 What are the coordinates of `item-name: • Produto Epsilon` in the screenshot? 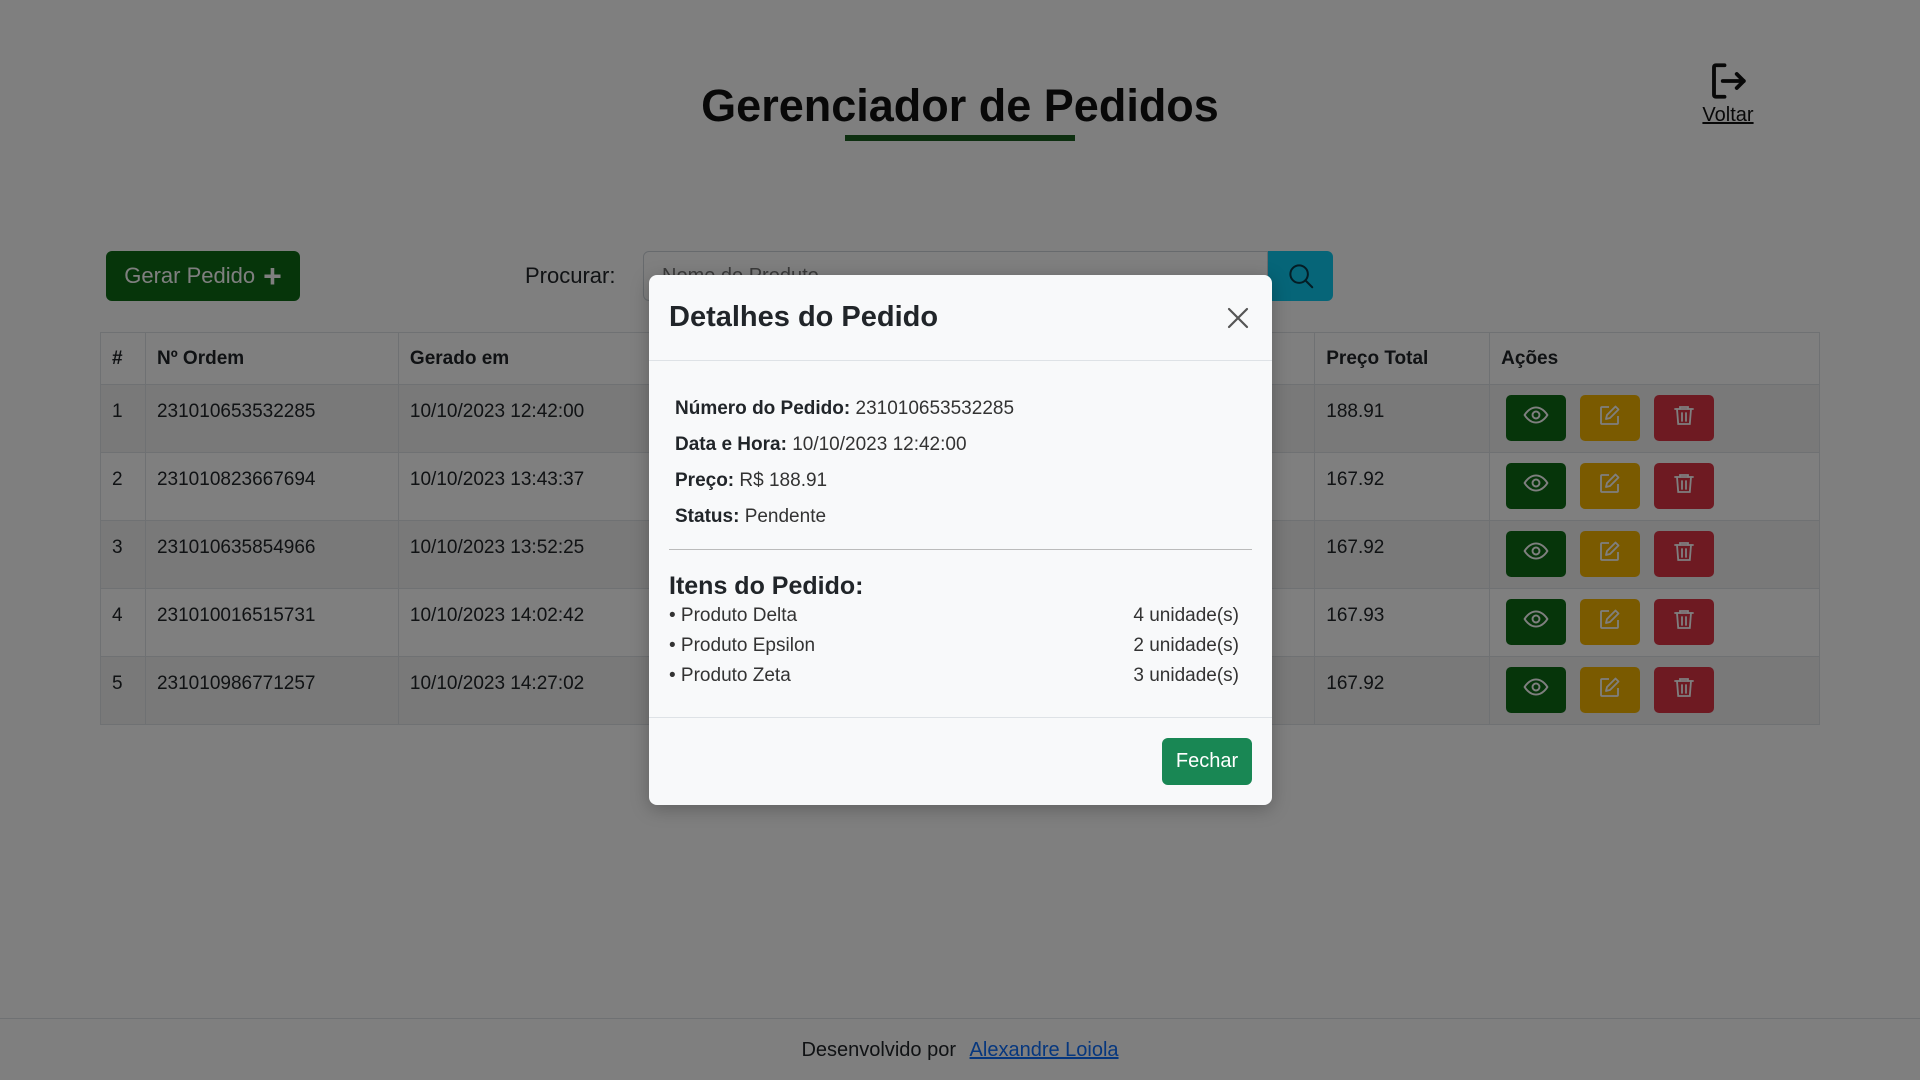 It's located at (742, 645).